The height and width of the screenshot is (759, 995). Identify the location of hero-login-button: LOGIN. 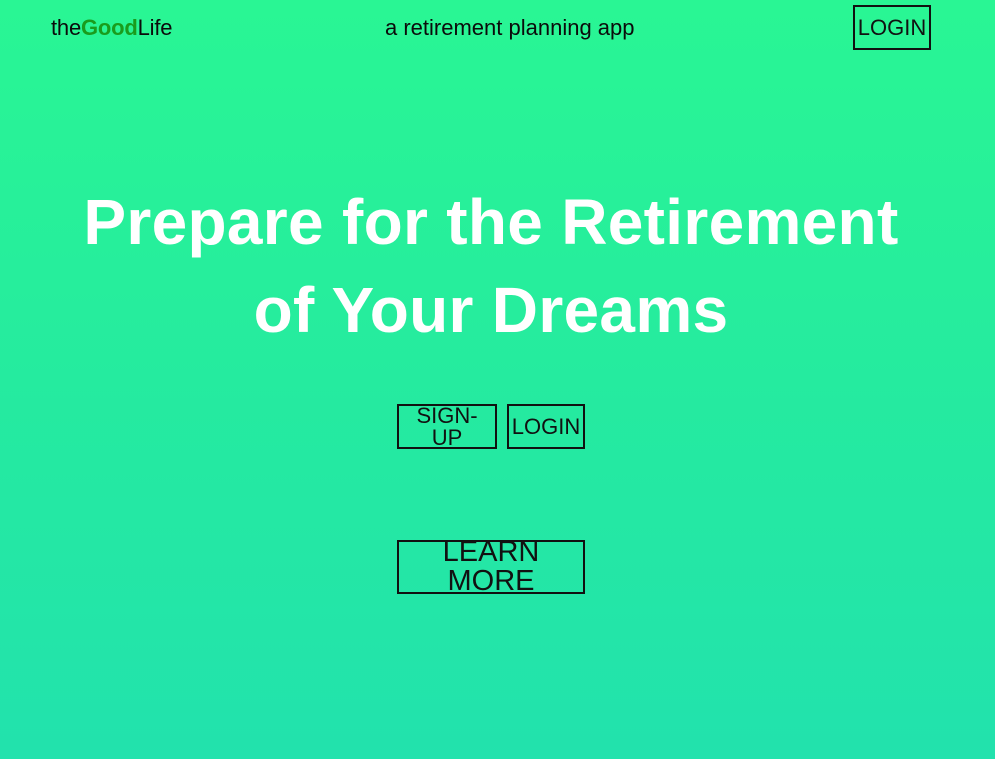
(546, 426).